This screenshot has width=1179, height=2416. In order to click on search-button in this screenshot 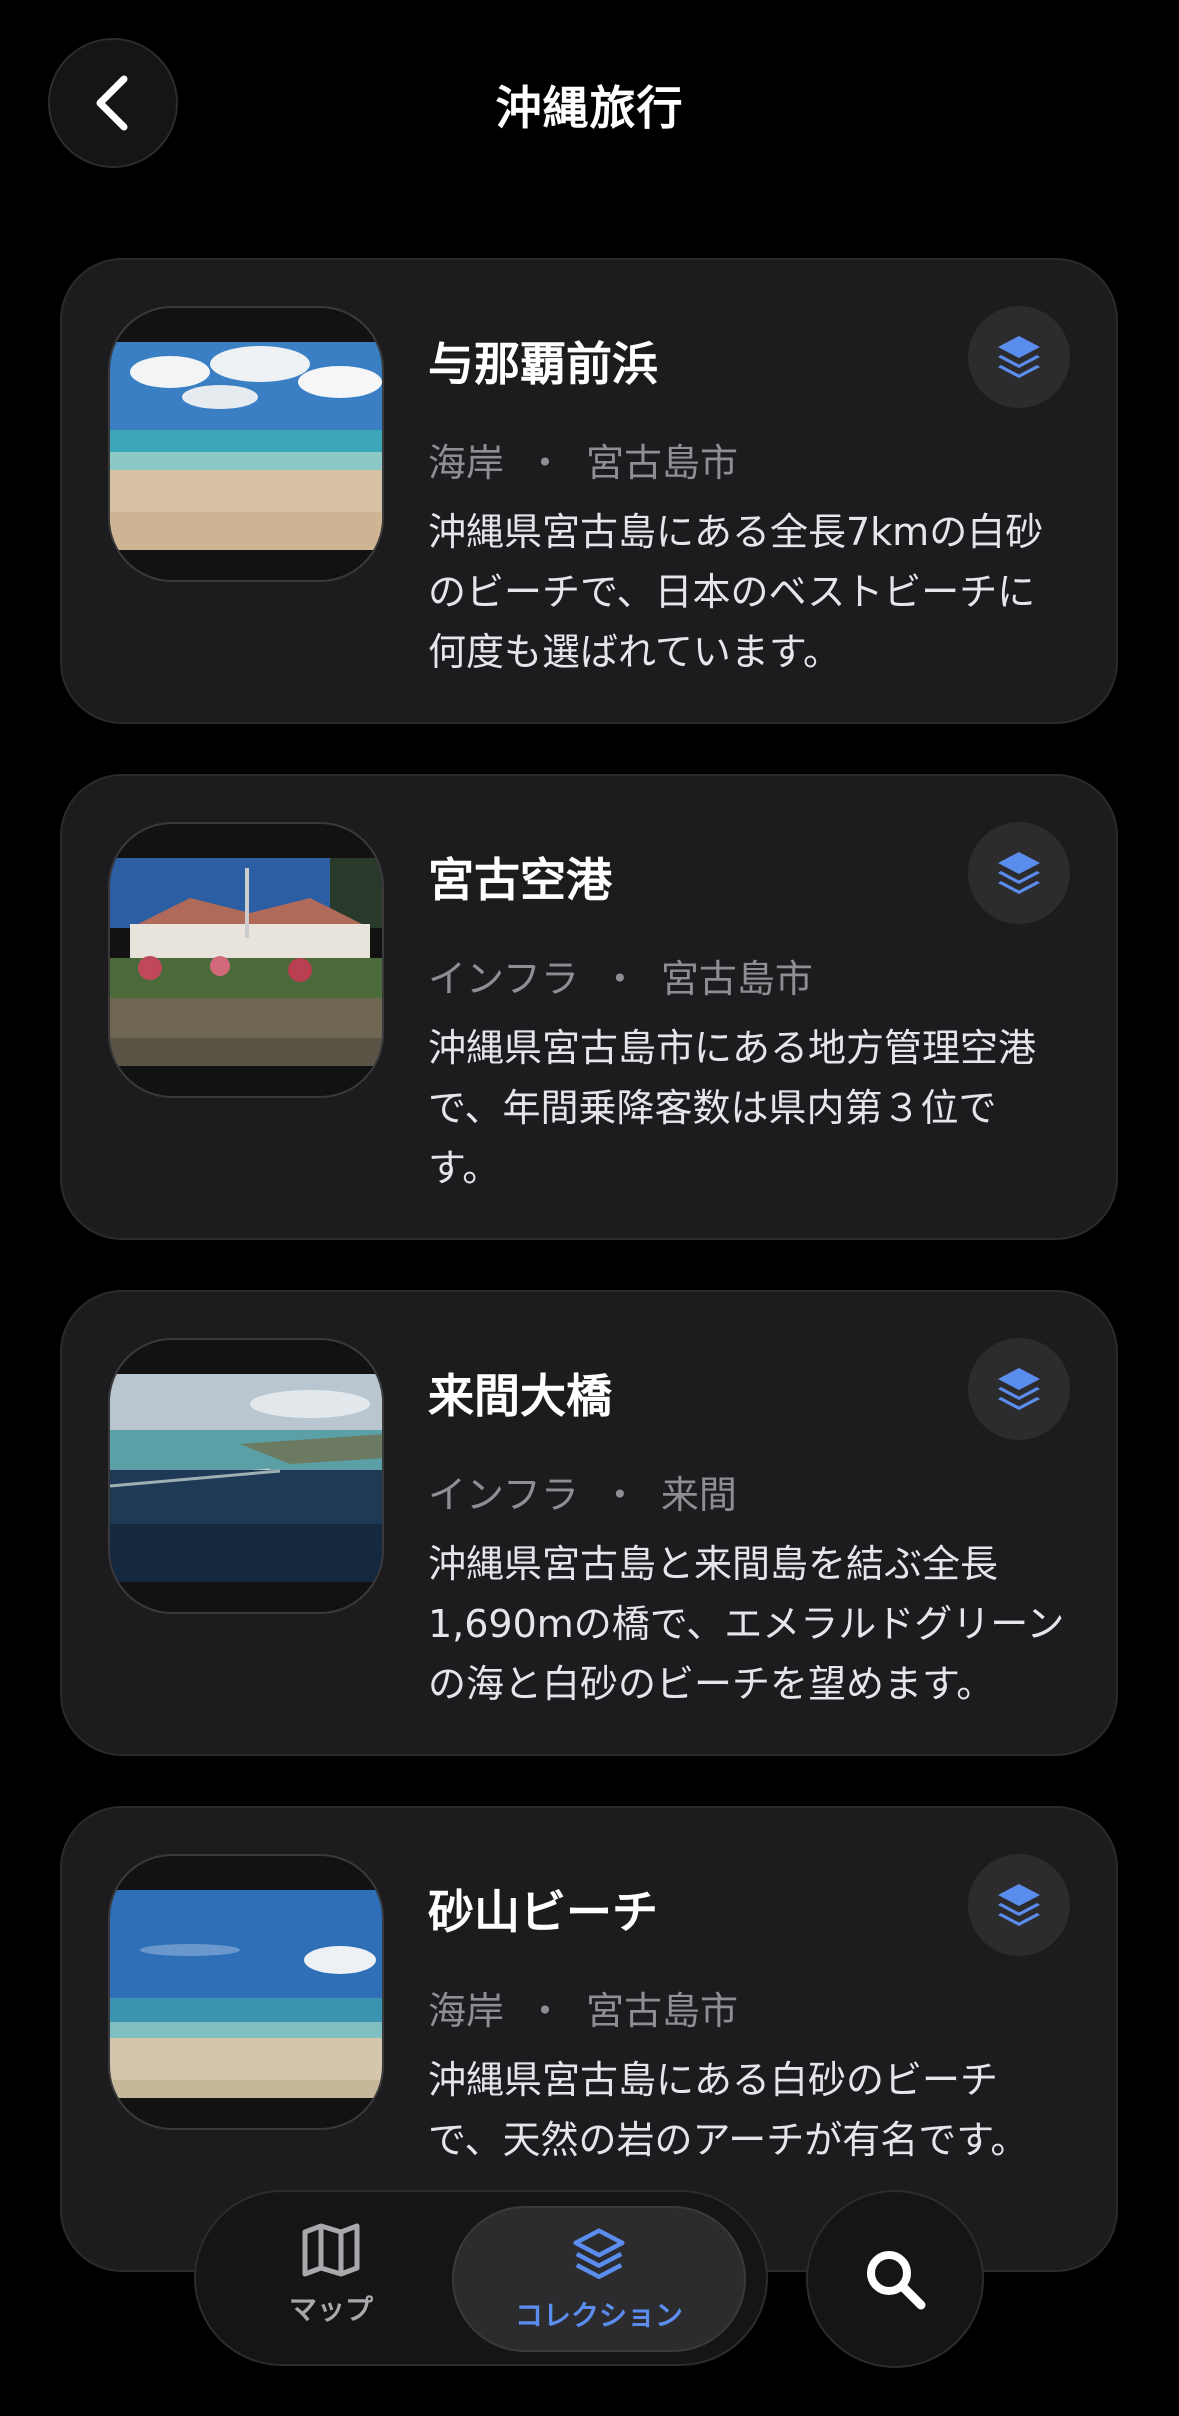, I will do `click(895, 2279)`.